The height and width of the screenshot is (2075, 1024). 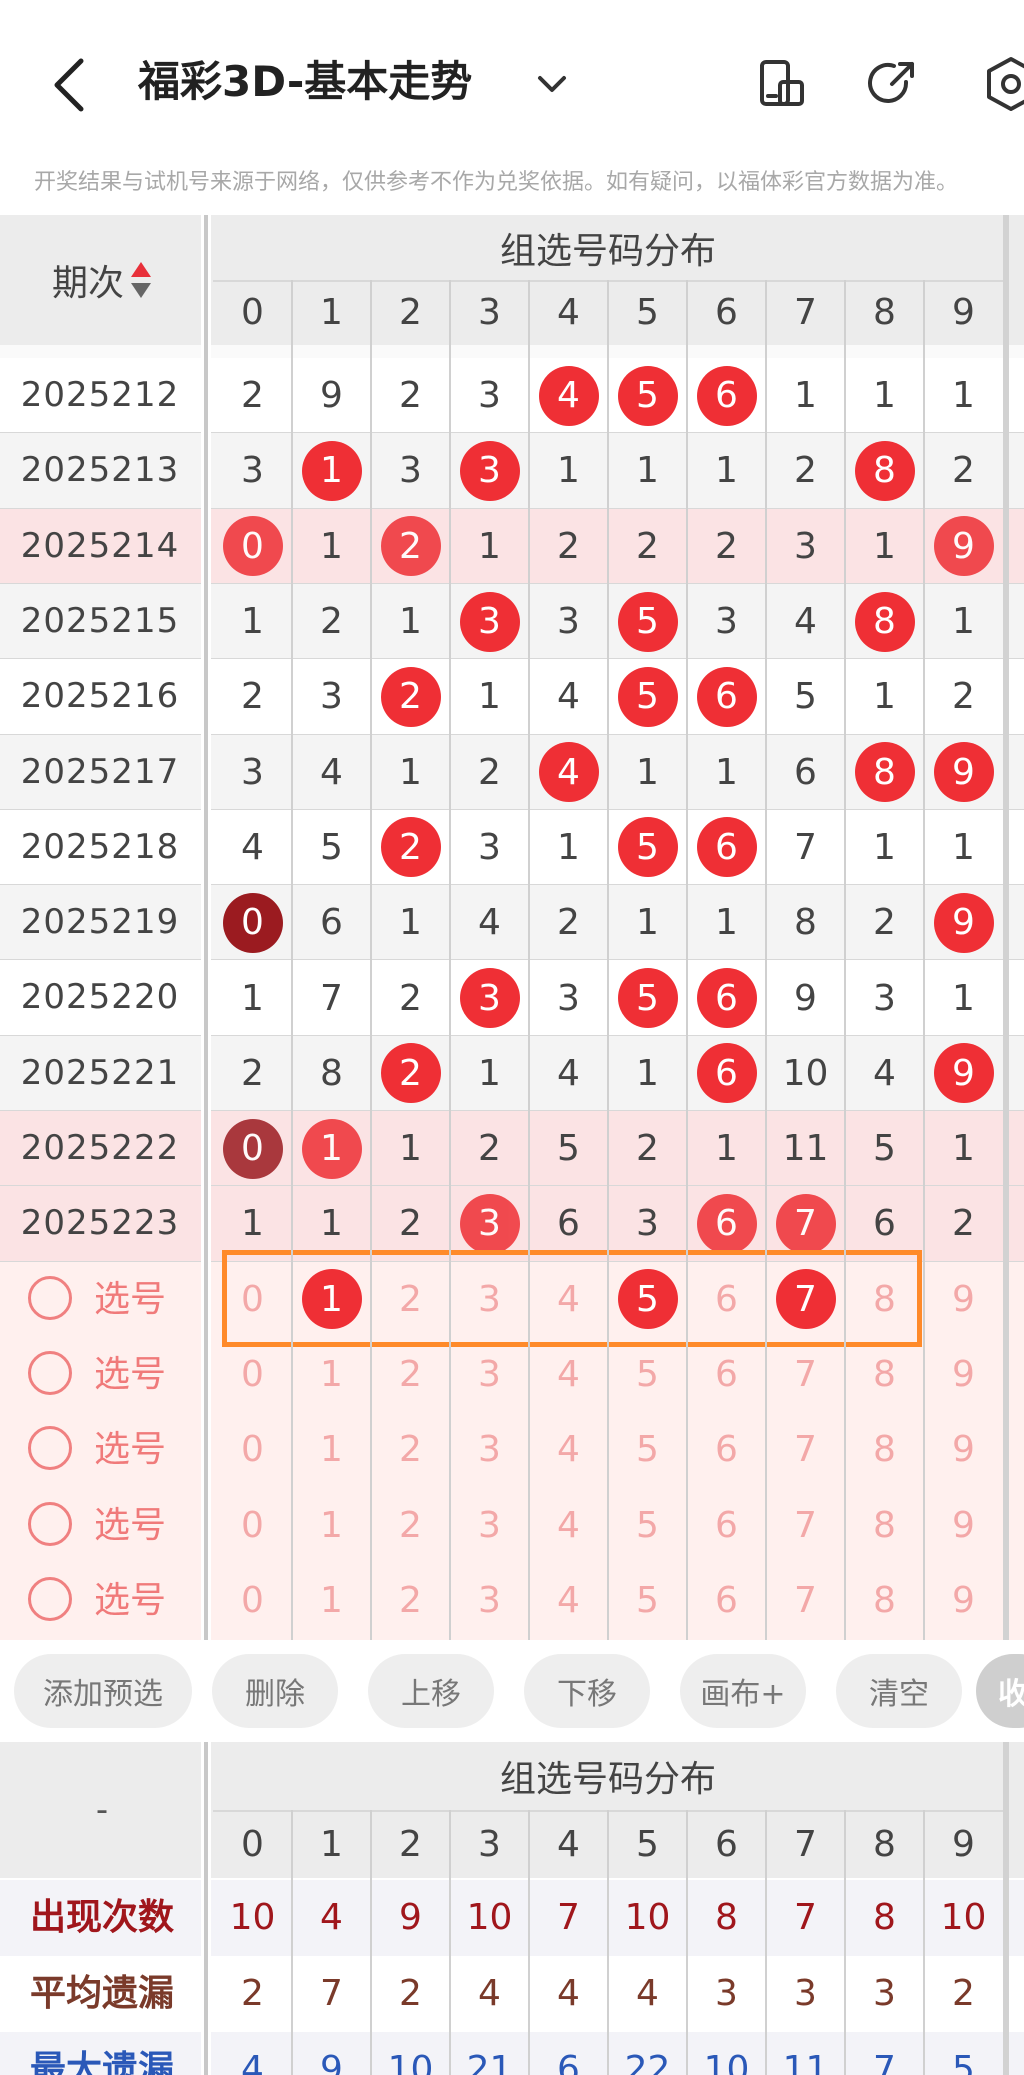 I want to click on digit-header-3: 3, so click(x=489, y=312).